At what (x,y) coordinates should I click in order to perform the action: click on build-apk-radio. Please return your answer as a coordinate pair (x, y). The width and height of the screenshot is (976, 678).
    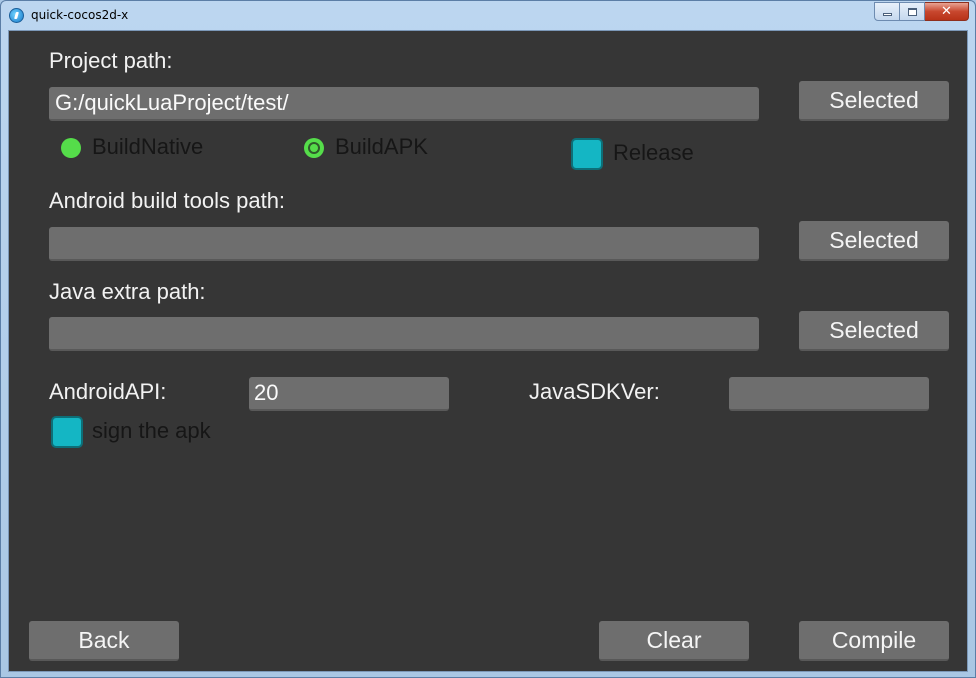
    Looking at the image, I should click on (314, 148).